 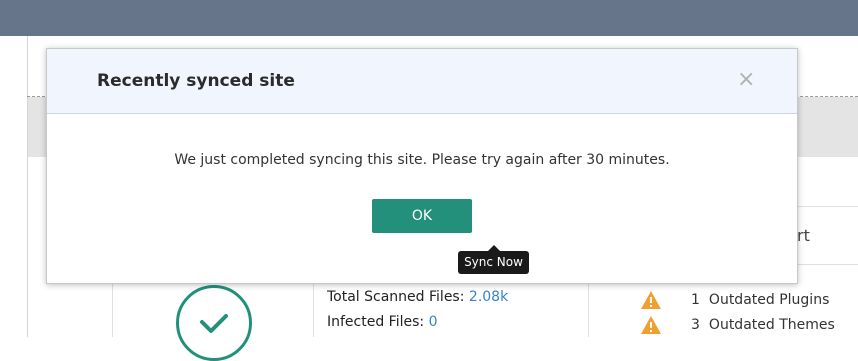 What do you see at coordinates (376, 322) in the screenshot?
I see `infected-files-label: Infected Files:` at bounding box center [376, 322].